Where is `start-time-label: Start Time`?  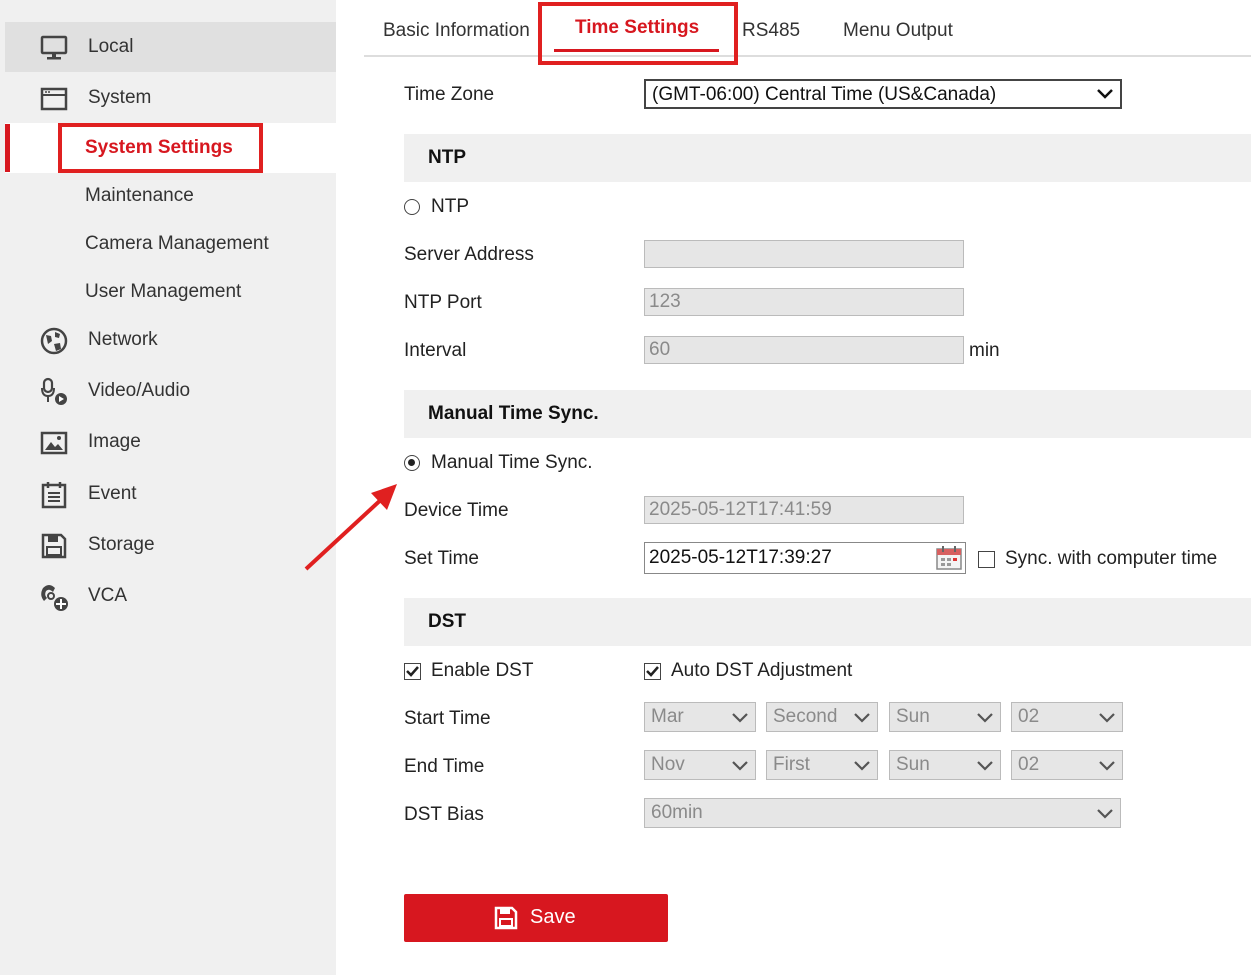 start-time-label: Start Time is located at coordinates (447, 718).